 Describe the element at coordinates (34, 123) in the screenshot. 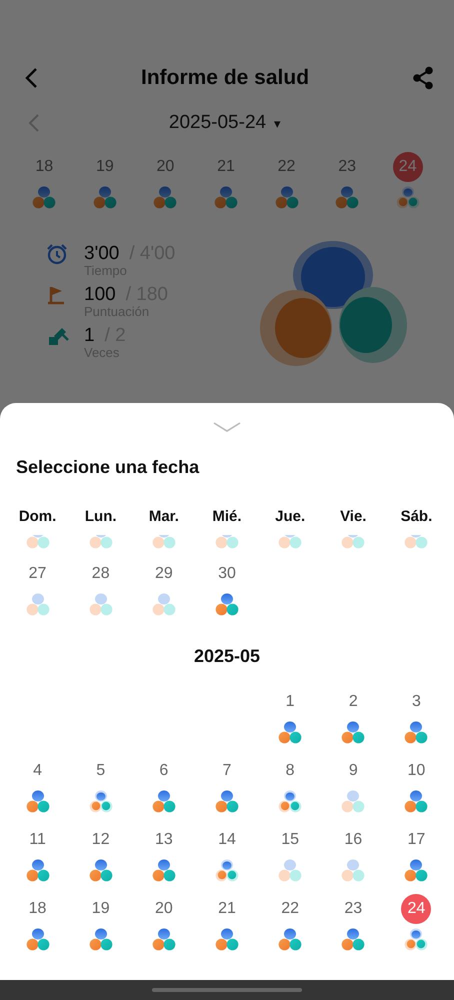

I see `previous-icon` at that location.